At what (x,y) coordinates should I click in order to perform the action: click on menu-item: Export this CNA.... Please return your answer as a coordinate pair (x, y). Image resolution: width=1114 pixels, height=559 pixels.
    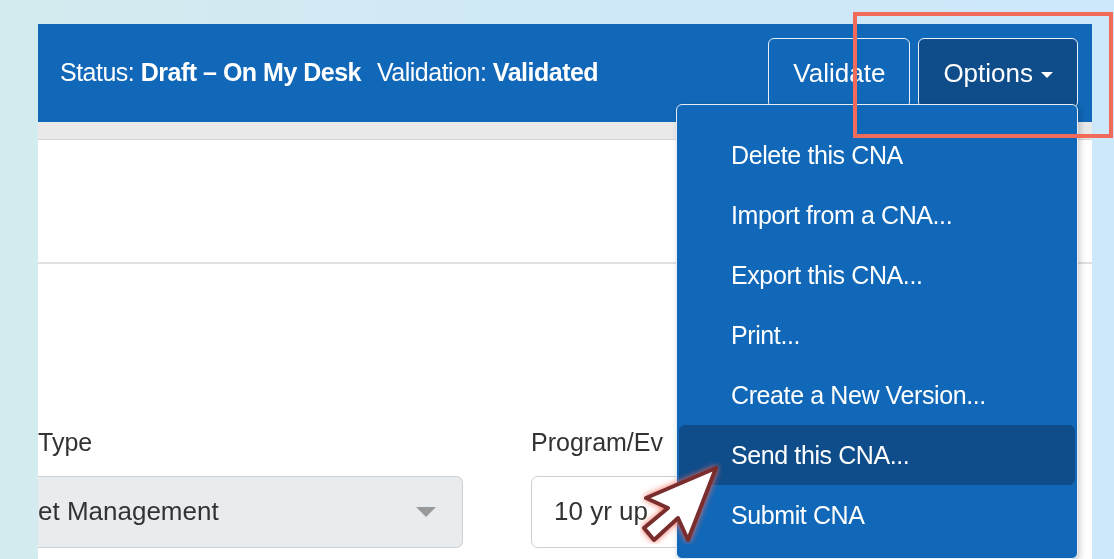
    Looking at the image, I should click on (877, 275).